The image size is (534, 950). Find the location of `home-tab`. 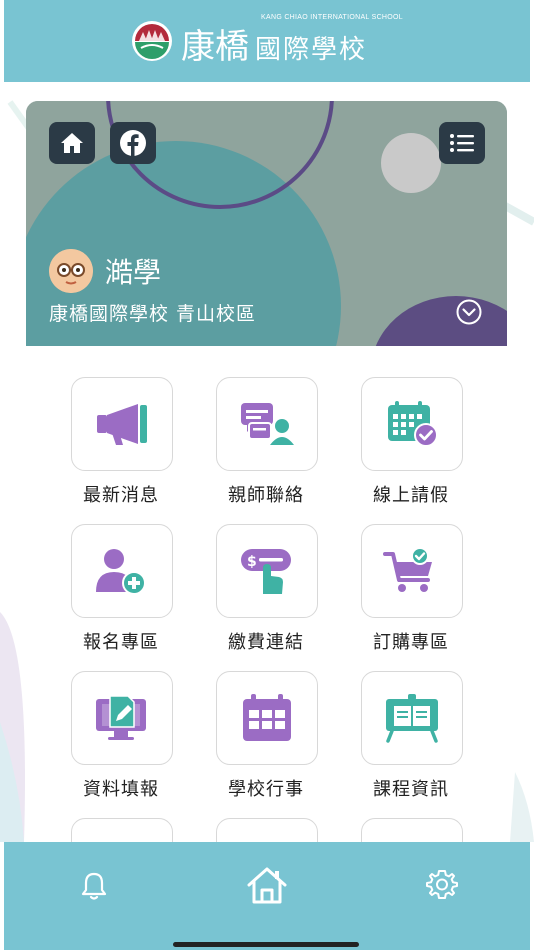

home-tab is located at coordinates (267, 885).